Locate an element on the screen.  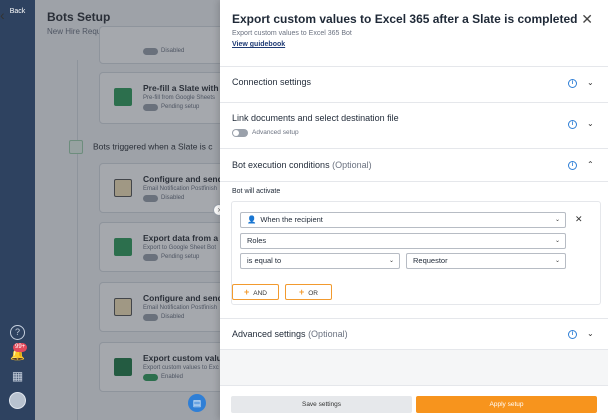
section-connection: Connection settings i ⌄ is located at coordinates (414, 84).